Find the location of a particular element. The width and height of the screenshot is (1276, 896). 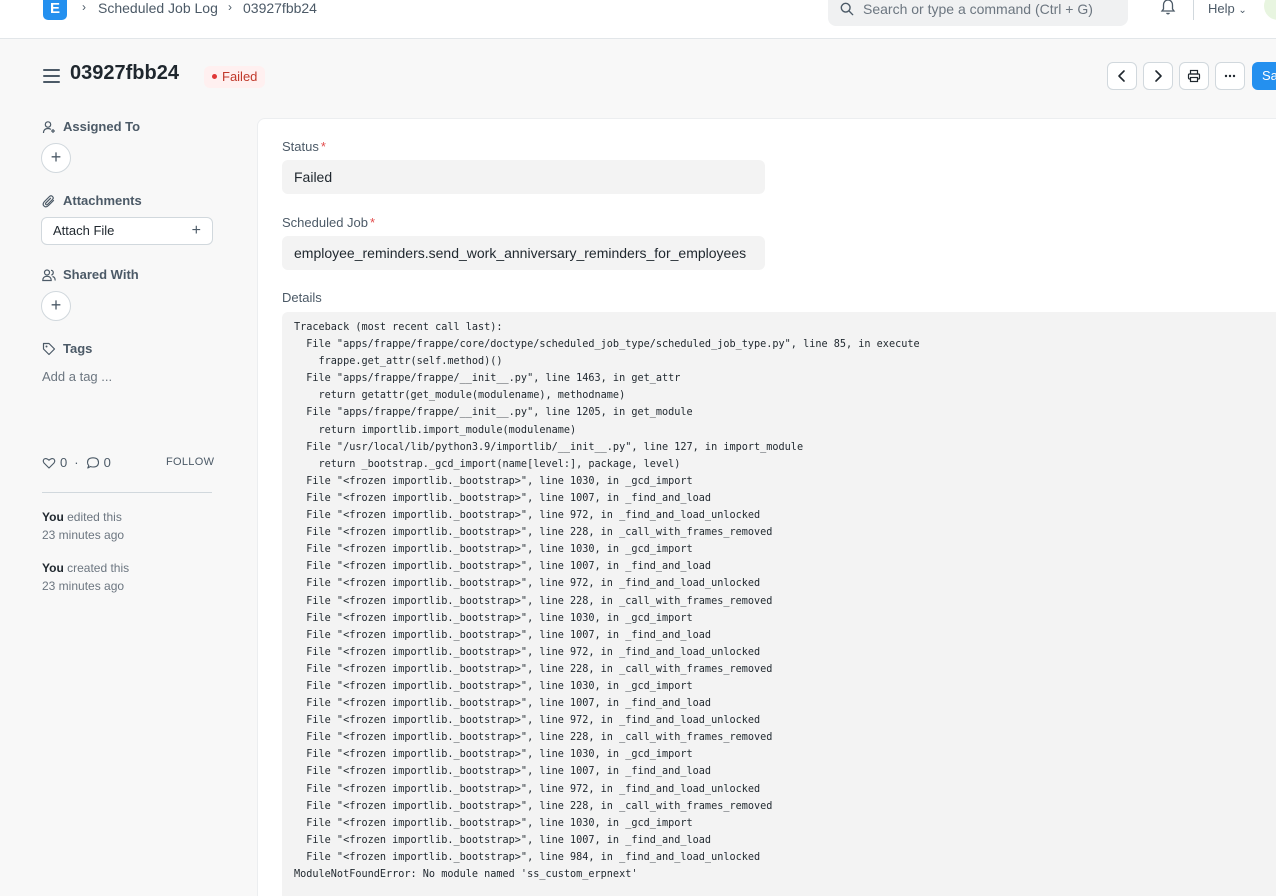

print-button is located at coordinates (1194, 76).